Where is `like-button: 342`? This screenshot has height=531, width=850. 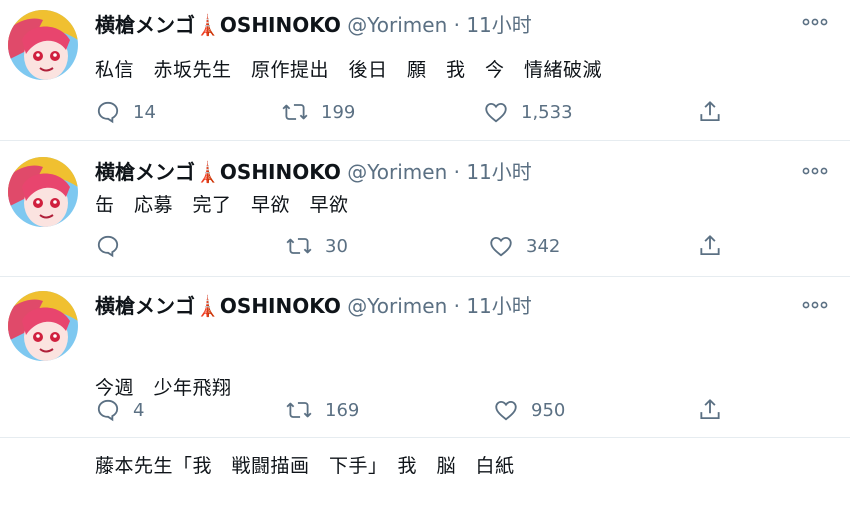
like-button: 342 is located at coordinates (524, 246).